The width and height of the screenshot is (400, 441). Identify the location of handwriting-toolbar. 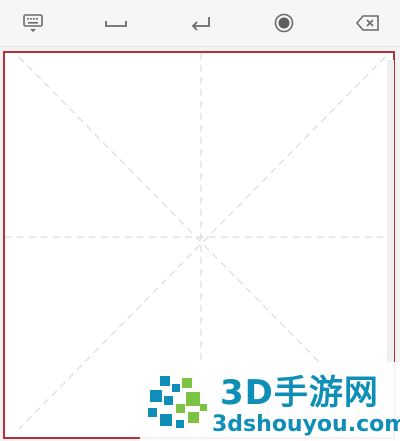
(200, 23).